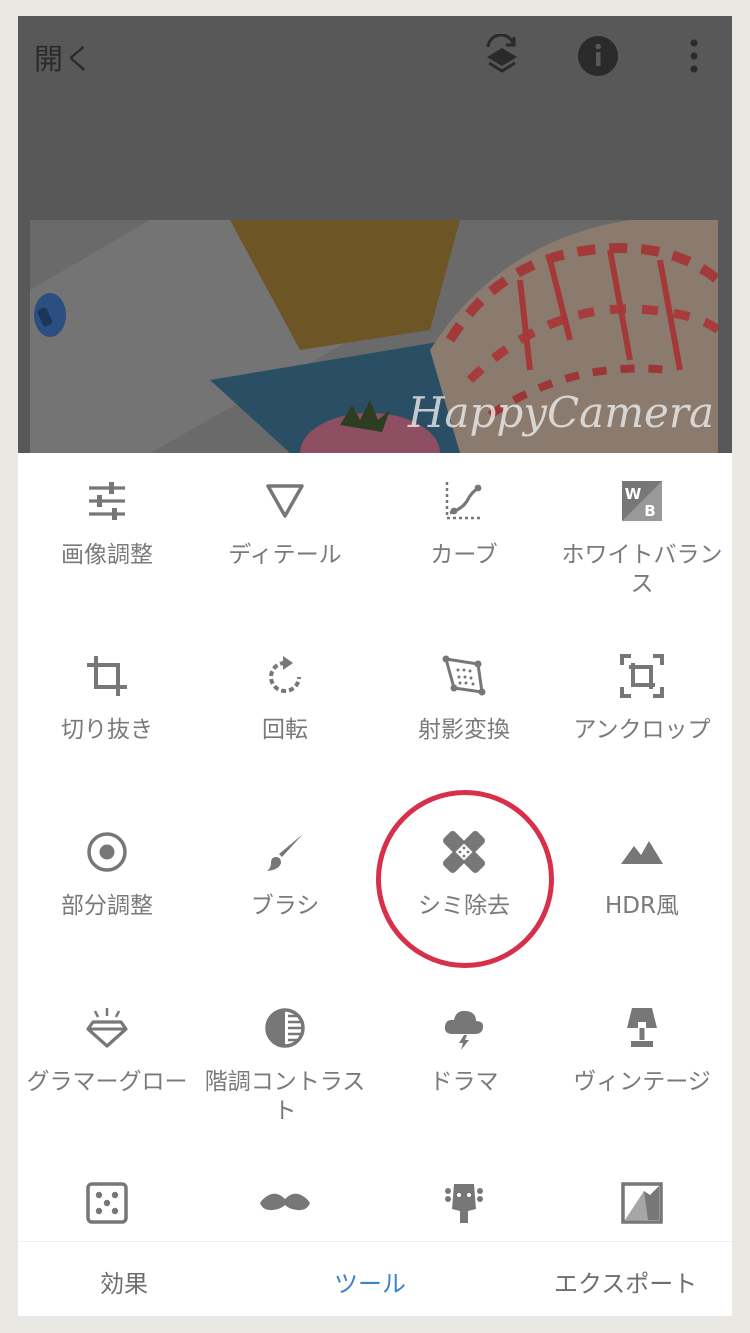  What do you see at coordinates (598, 56) in the screenshot?
I see `info-icon` at bounding box center [598, 56].